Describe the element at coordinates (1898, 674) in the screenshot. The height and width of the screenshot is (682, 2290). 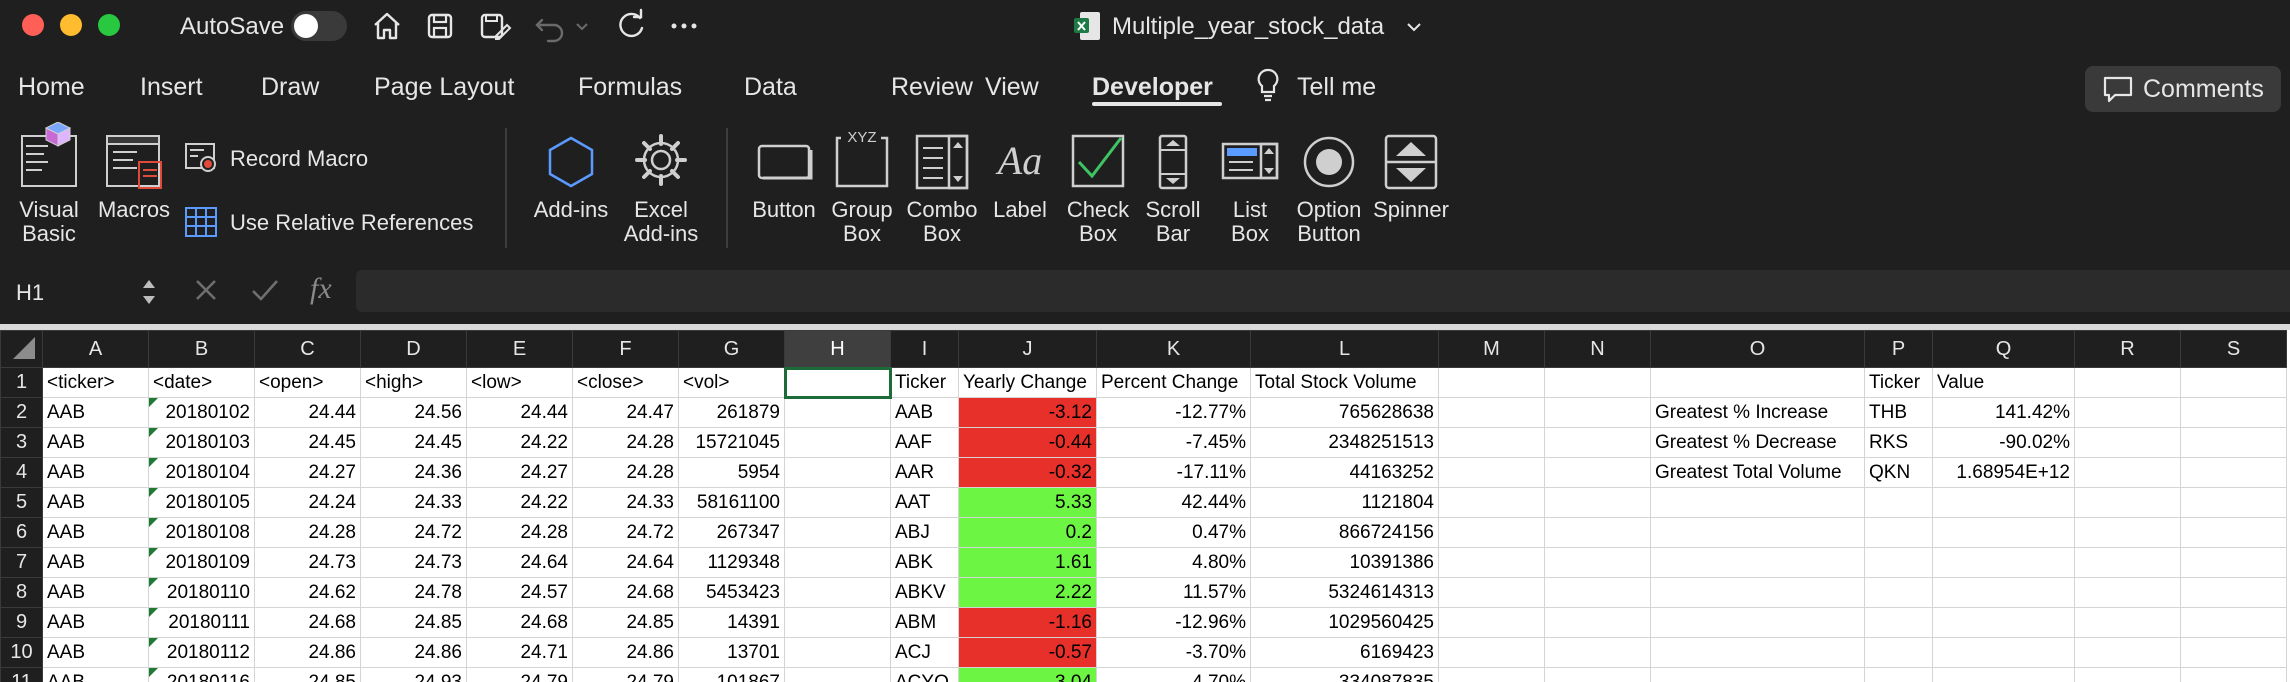
I see `cell-p11` at that location.